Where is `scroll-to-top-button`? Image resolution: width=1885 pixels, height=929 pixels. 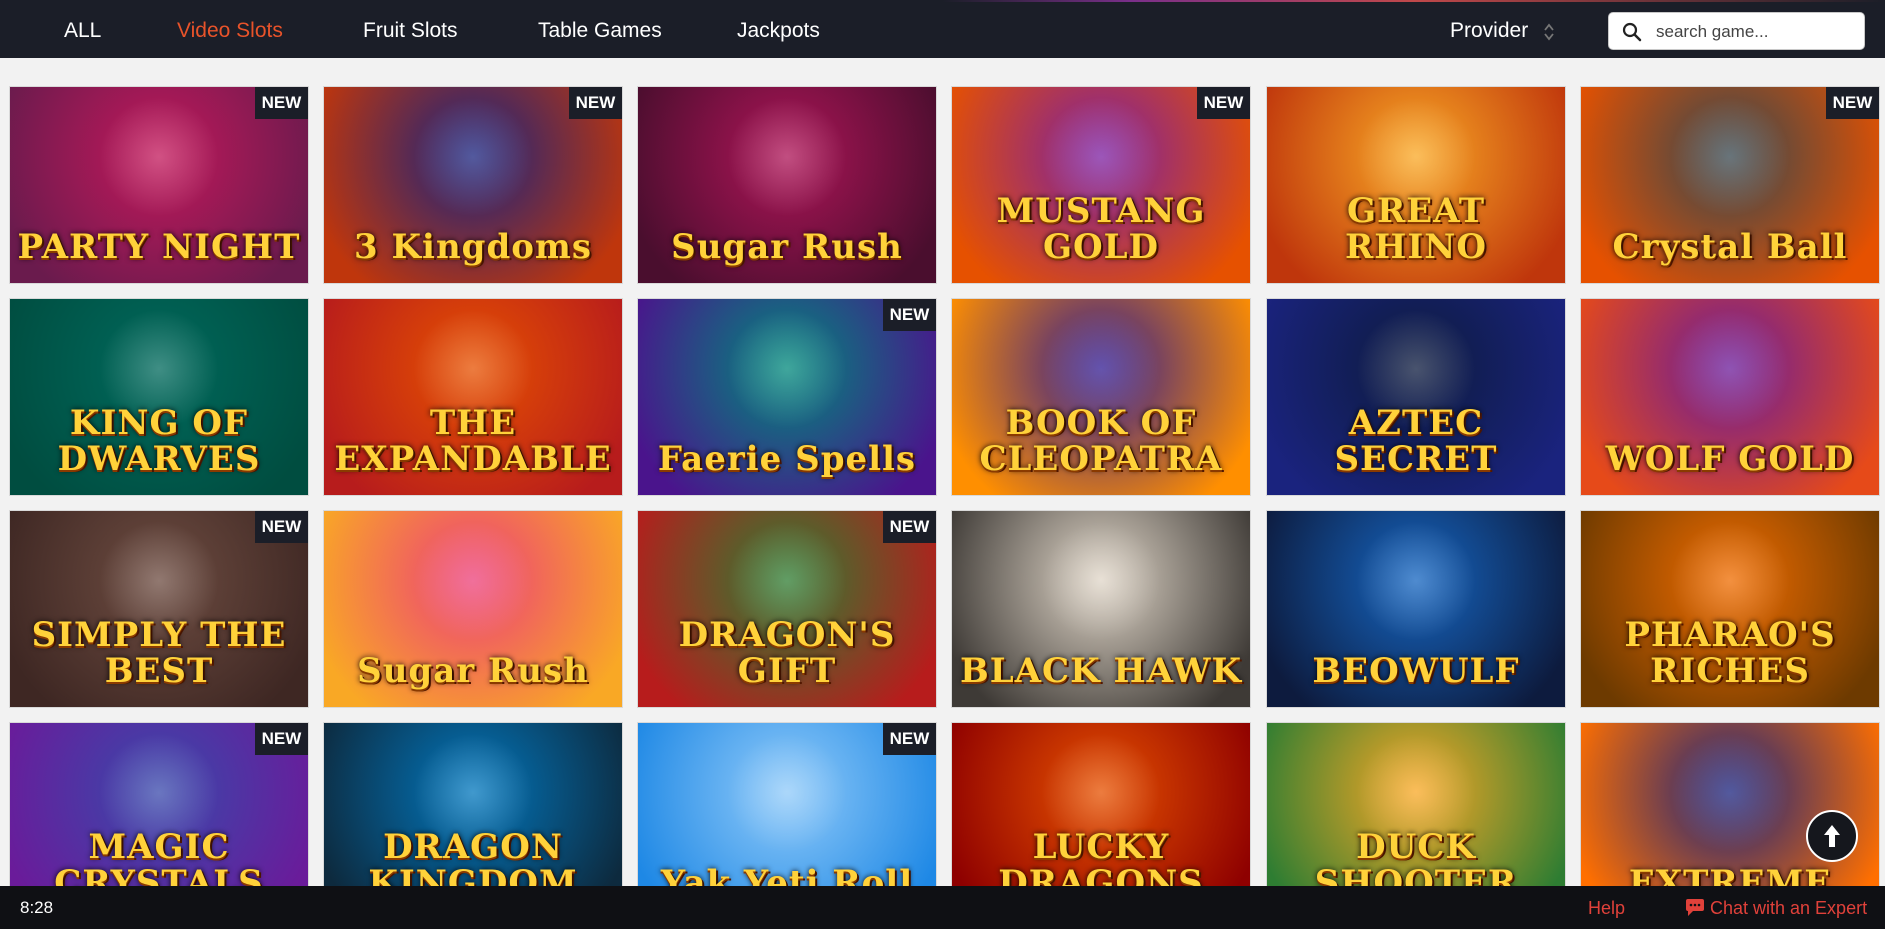 scroll-to-top-button is located at coordinates (1832, 836).